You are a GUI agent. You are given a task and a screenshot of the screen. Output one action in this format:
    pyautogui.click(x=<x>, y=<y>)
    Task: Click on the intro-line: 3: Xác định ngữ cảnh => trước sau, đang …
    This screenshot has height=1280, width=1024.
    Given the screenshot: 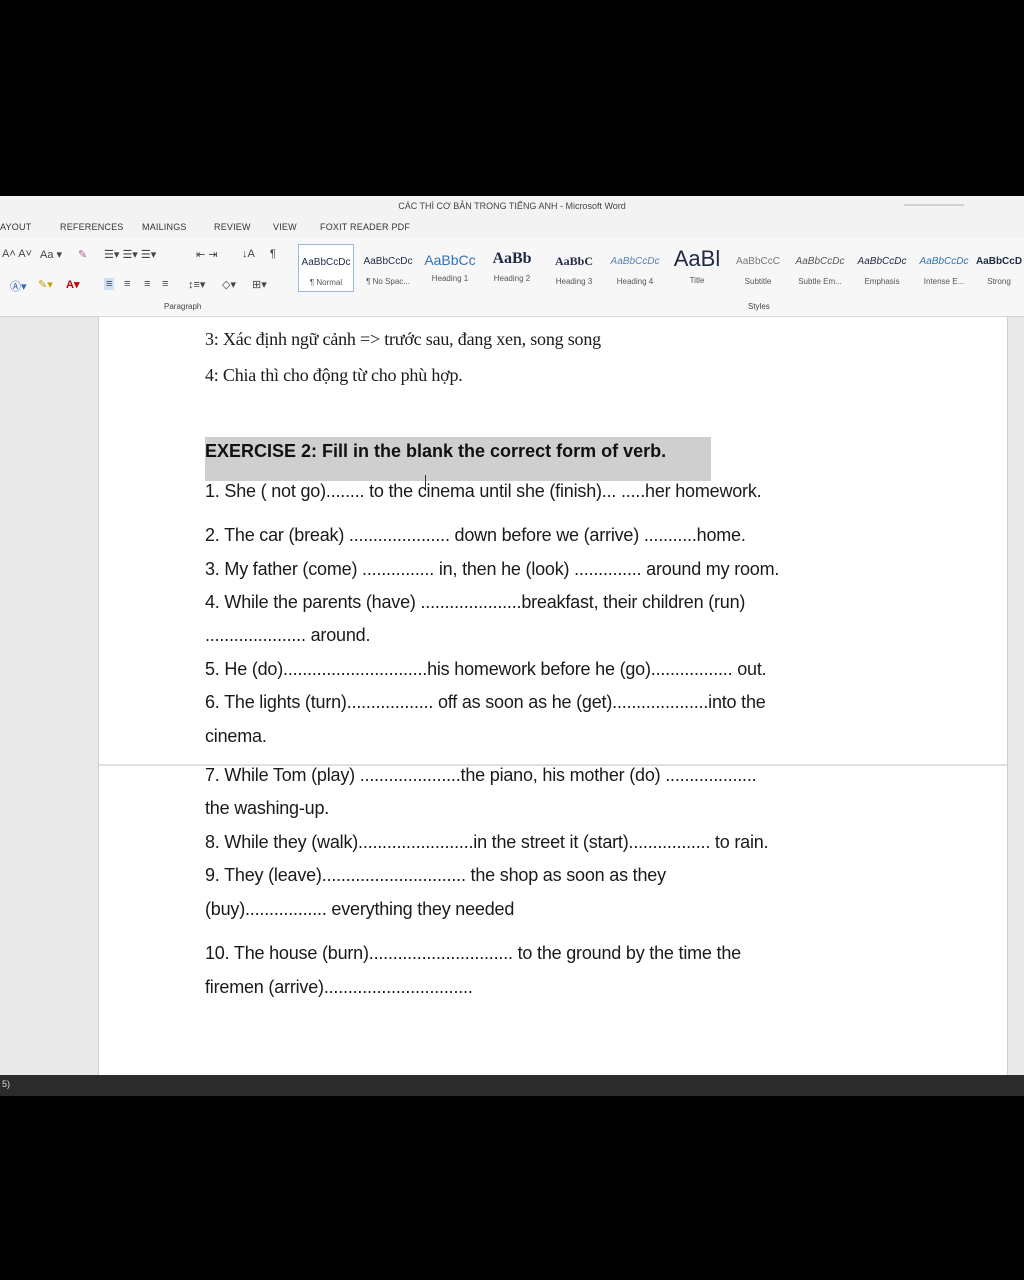 What is the action you would take?
    pyautogui.click(x=403, y=339)
    